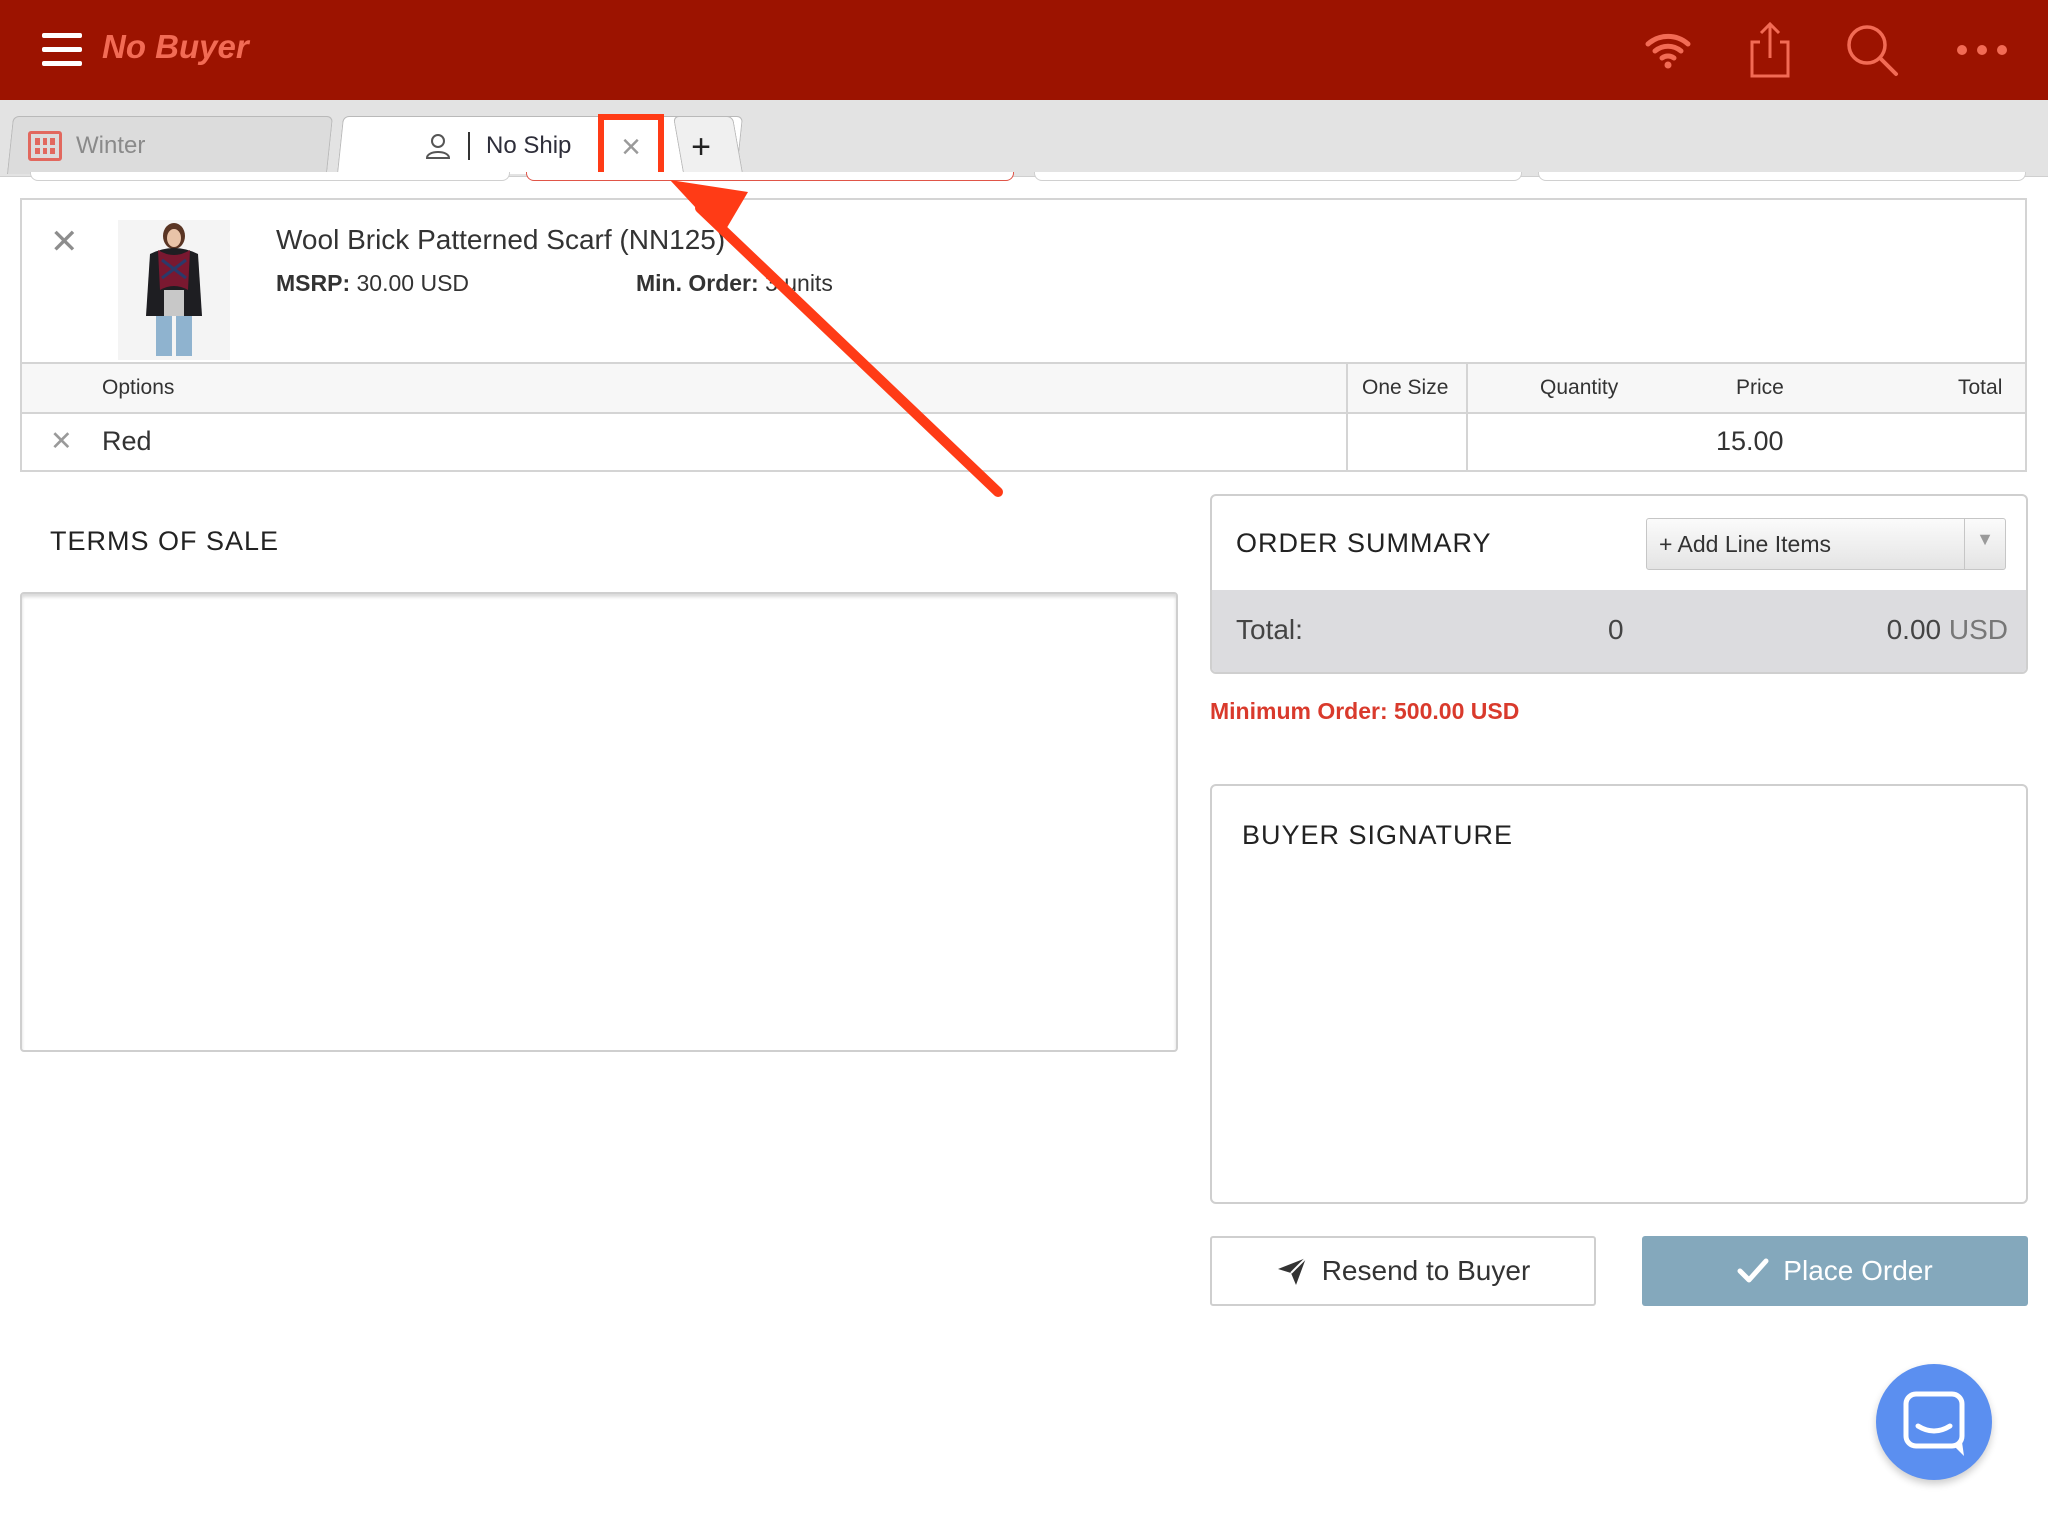 The image size is (2048, 1536). What do you see at coordinates (701, 147) in the screenshot?
I see `add-tab-button: +` at bounding box center [701, 147].